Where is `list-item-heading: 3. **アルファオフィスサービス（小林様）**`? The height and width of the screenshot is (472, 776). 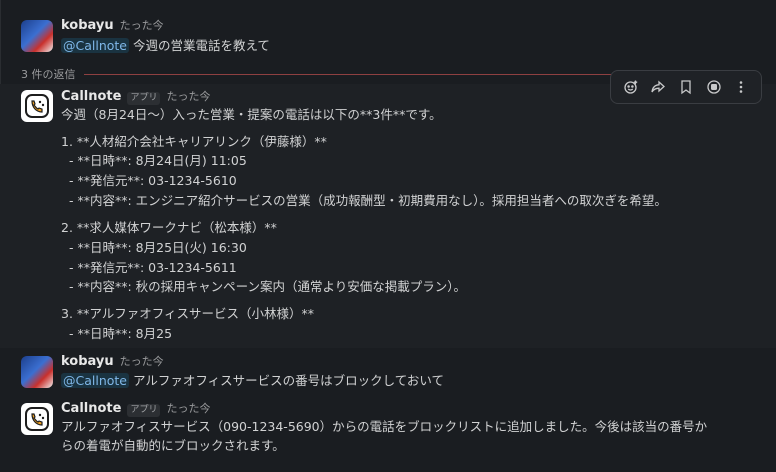 list-item-heading: 3. **アルファオフィスサービス（小林様）** is located at coordinates (188, 313).